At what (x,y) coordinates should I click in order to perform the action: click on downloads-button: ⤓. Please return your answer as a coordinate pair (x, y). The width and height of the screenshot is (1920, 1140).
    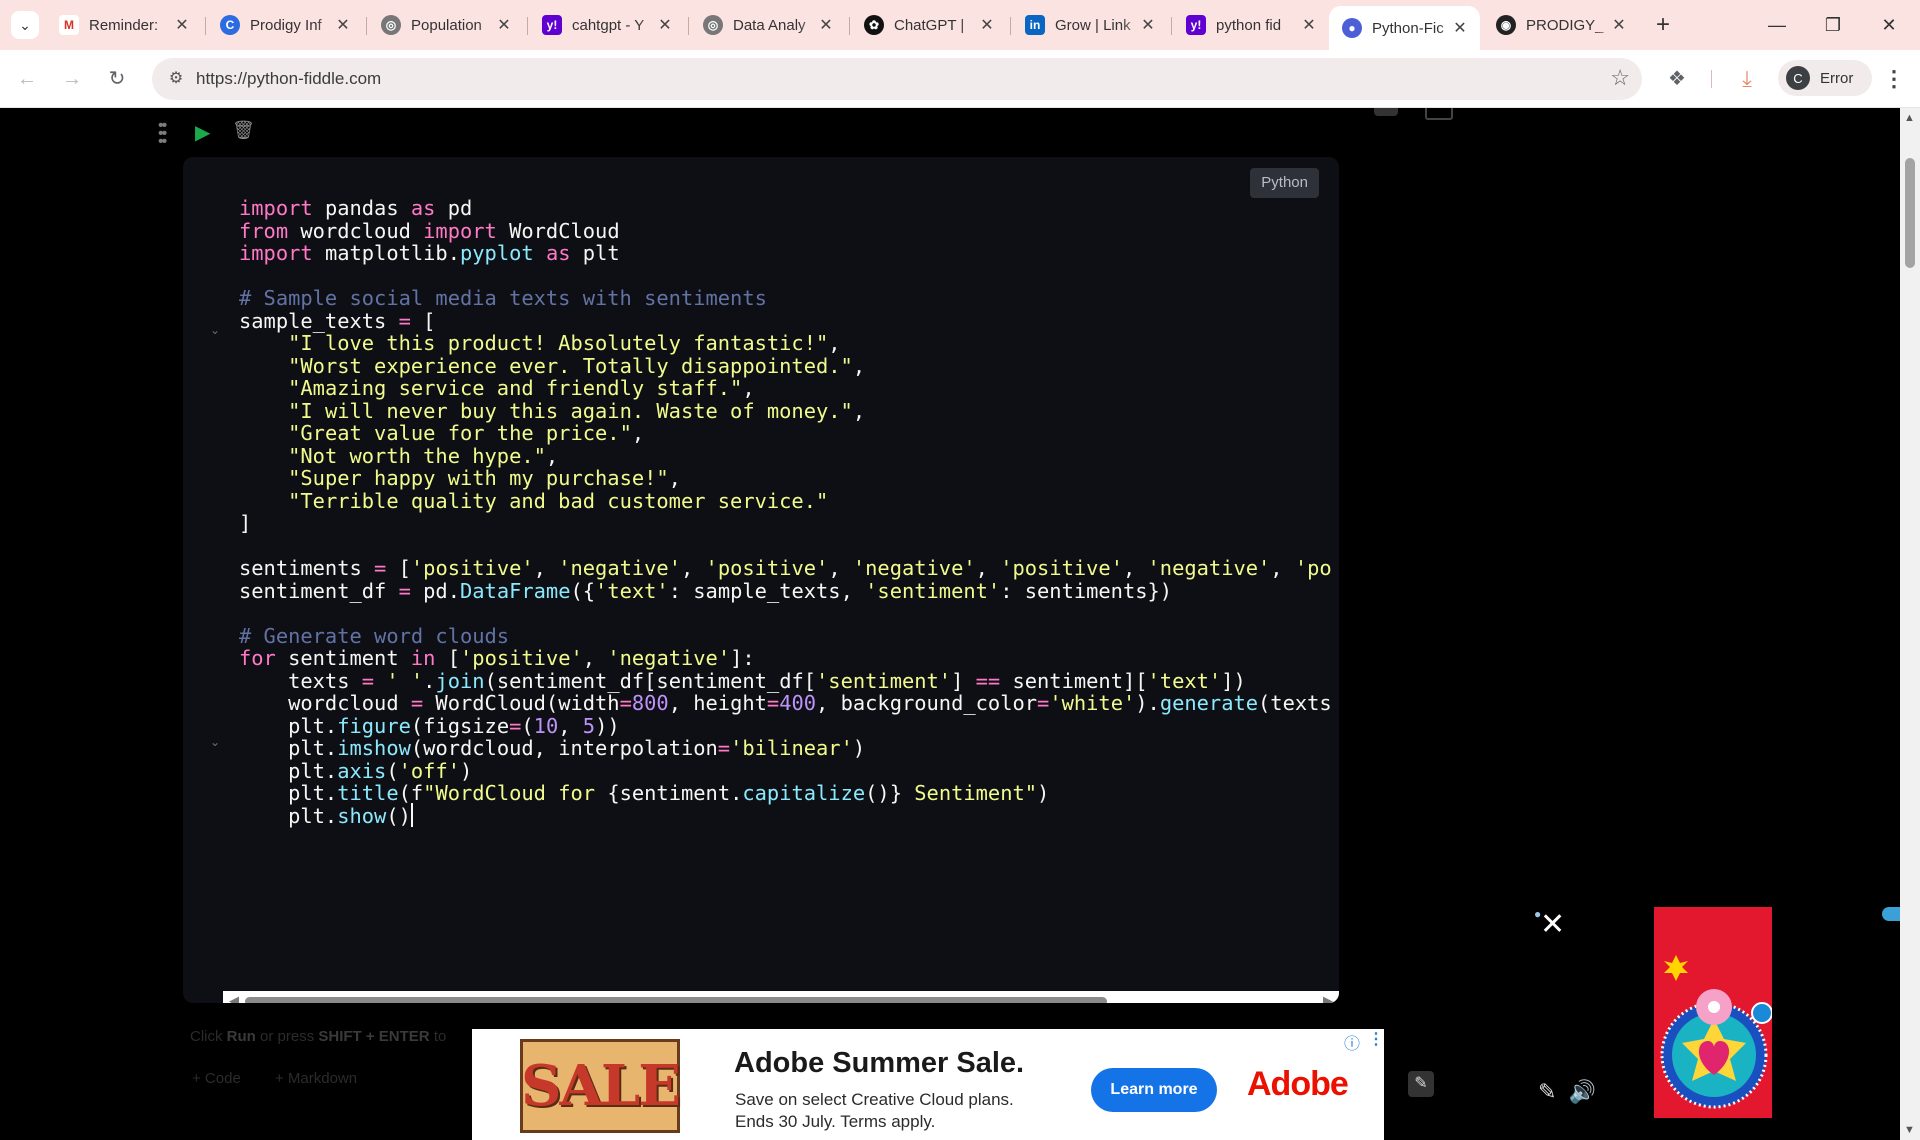
    Looking at the image, I should click on (1747, 79).